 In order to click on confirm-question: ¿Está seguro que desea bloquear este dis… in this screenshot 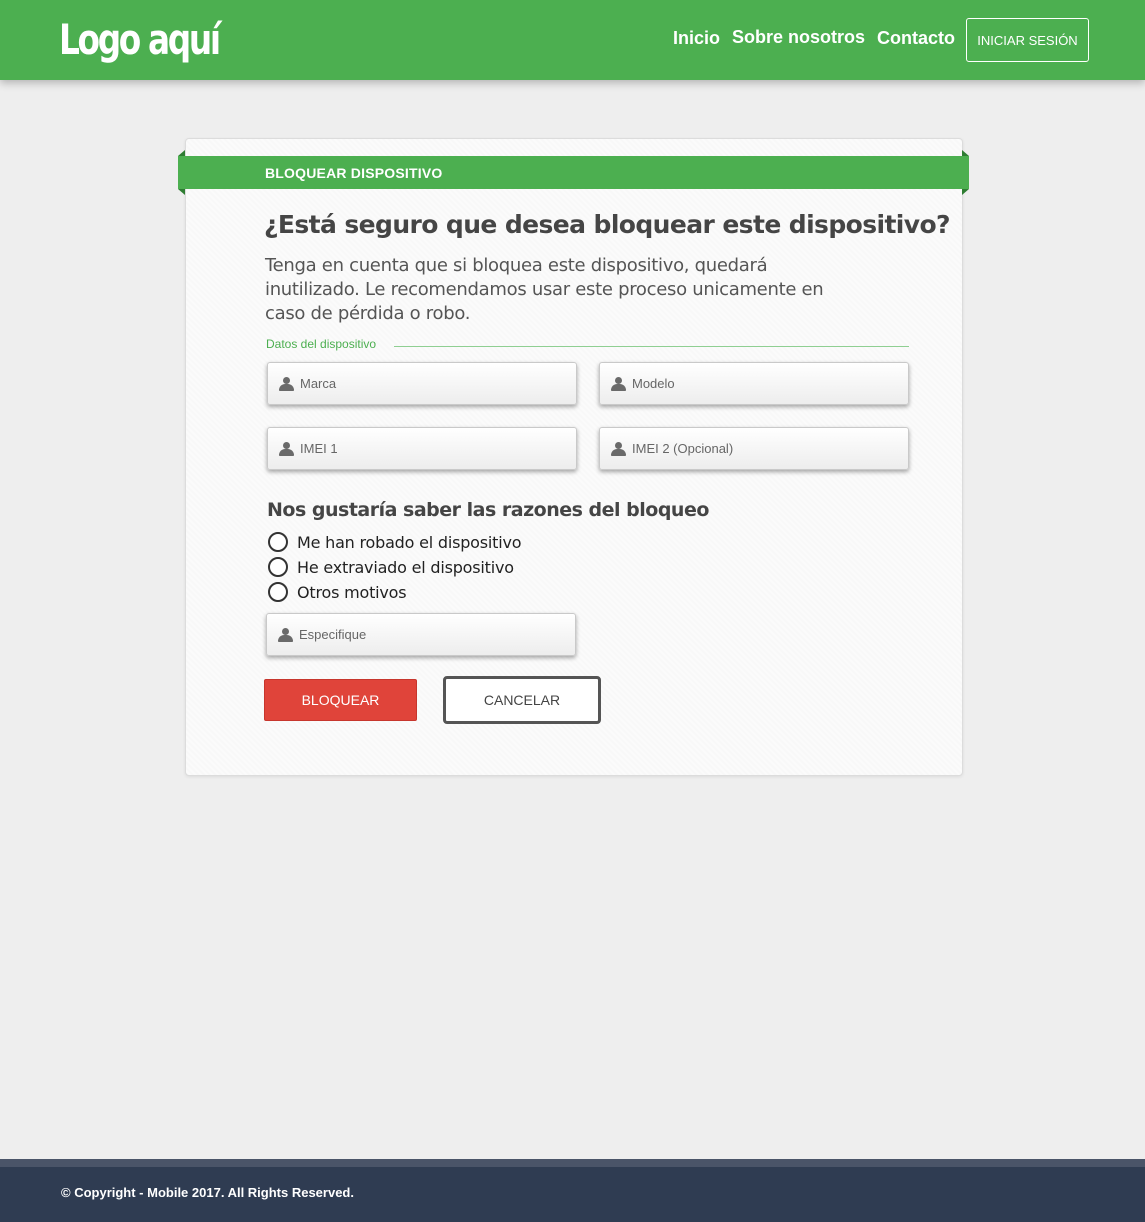, I will do `click(607, 224)`.